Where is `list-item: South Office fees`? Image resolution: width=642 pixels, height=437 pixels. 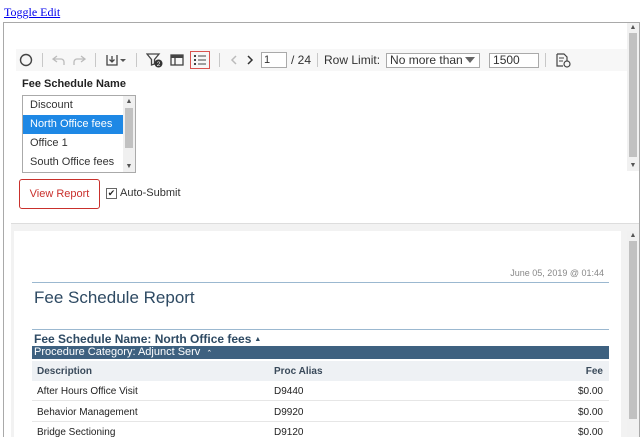
list-item: South Office fees is located at coordinates (75, 162).